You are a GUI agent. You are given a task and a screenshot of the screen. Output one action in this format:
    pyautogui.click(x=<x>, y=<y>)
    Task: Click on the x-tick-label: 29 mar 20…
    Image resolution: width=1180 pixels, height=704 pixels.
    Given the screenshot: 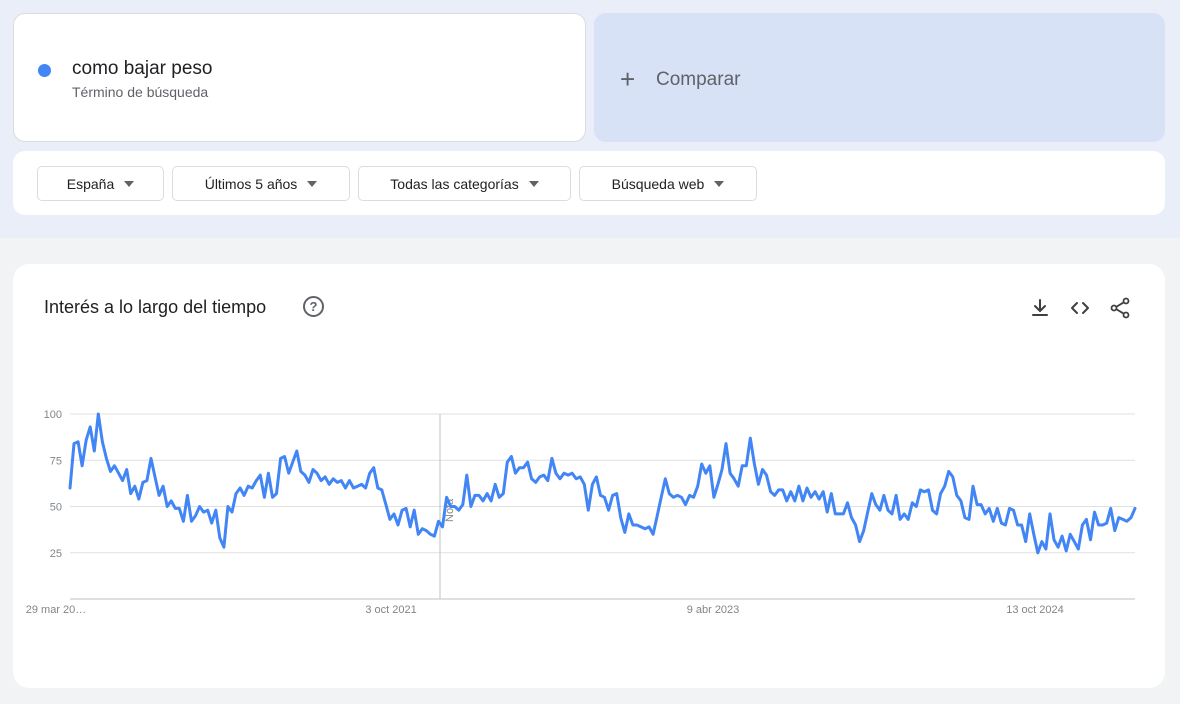 What is the action you would take?
    pyautogui.click(x=56, y=610)
    